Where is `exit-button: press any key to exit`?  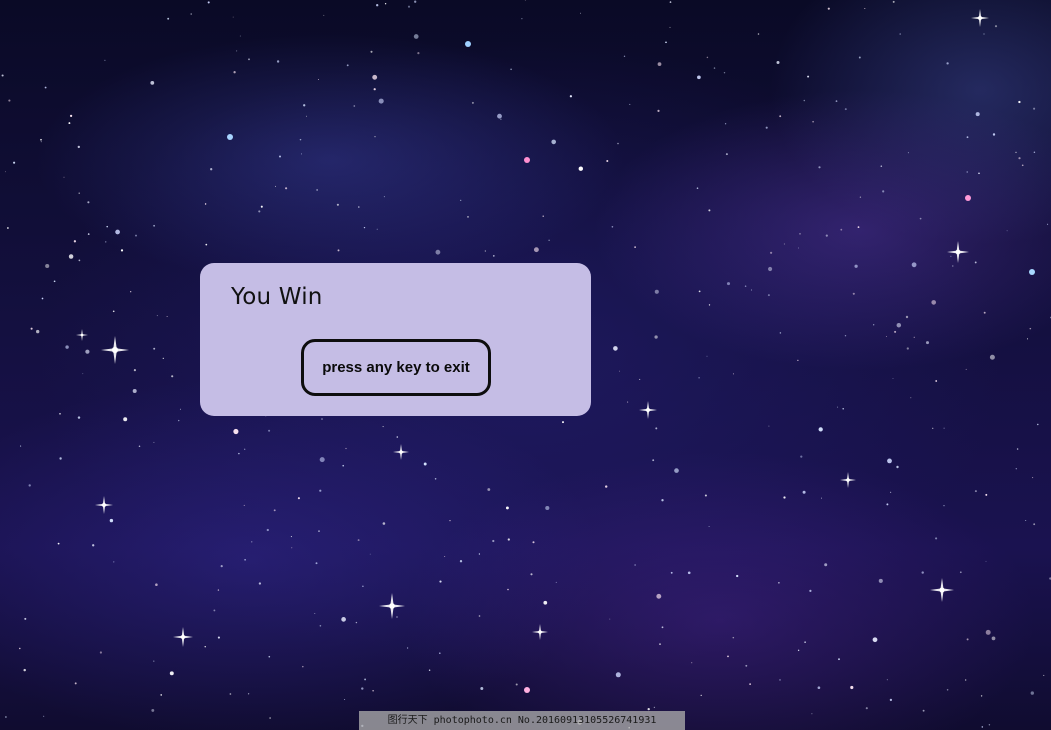
exit-button: press any key to exit is located at coordinates (396, 367).